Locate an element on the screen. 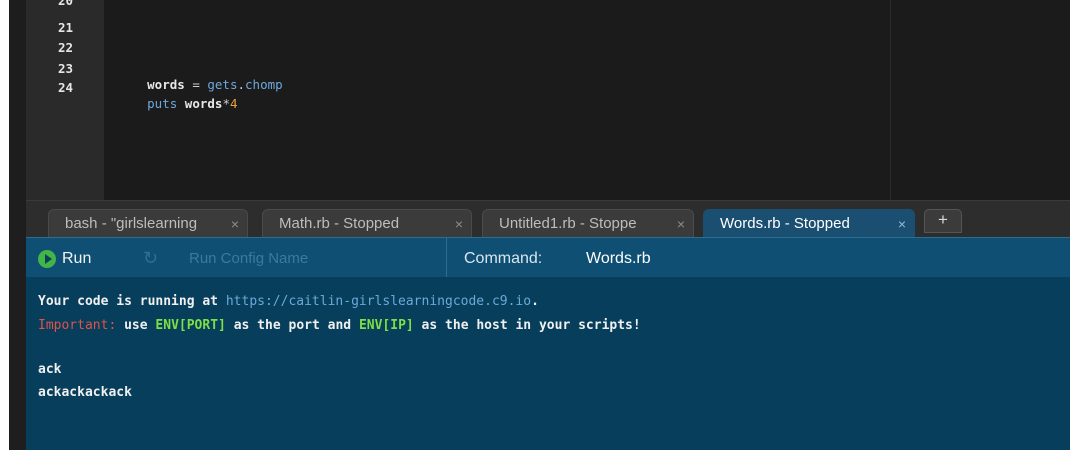 The image size is (1070, 450). terminal-text: as the host in your scripts! is located at coordinates (527, 325).